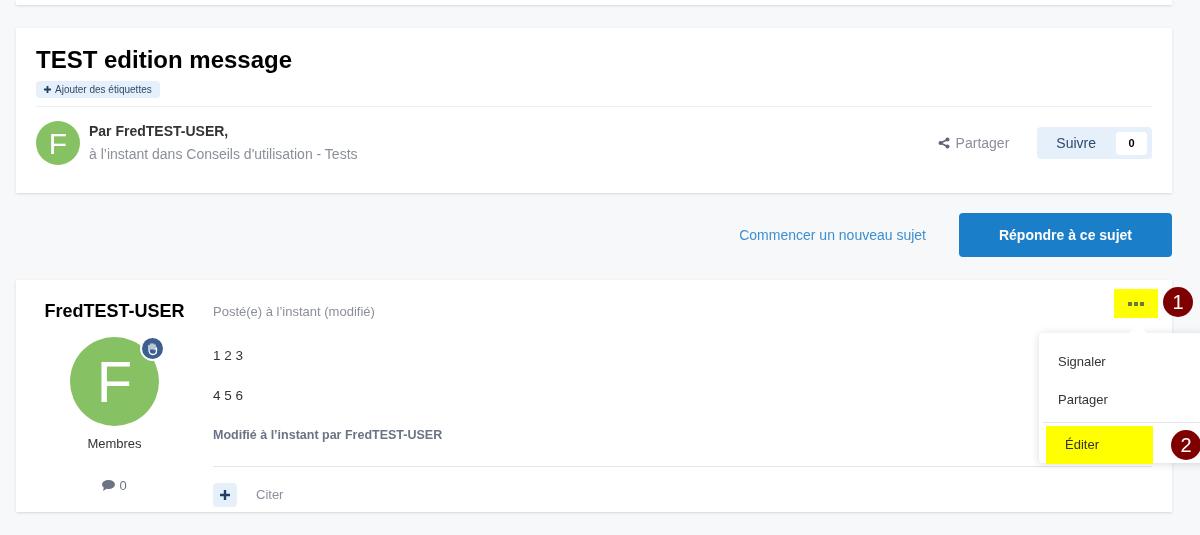 The image size is (1200, 535). Describe the element at coordinates (114, 444) in the screenshot. I see `member-group: Membres` at that location.